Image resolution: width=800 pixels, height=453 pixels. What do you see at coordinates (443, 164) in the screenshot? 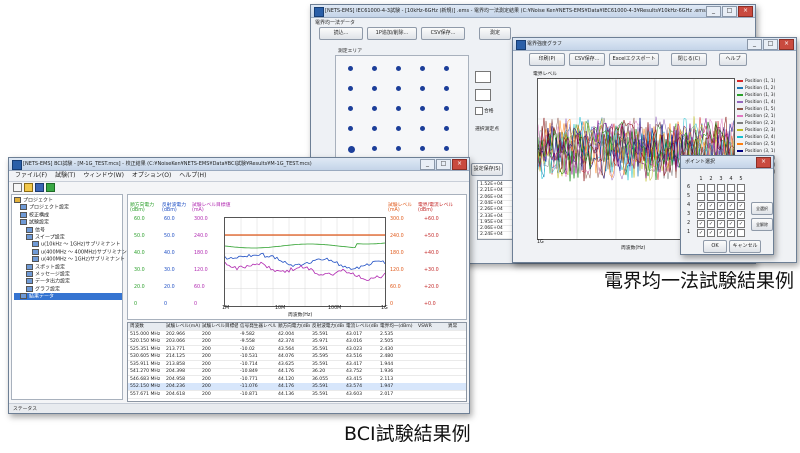
I see `bci-maximize-button: □` at bounding box center [443, 164].